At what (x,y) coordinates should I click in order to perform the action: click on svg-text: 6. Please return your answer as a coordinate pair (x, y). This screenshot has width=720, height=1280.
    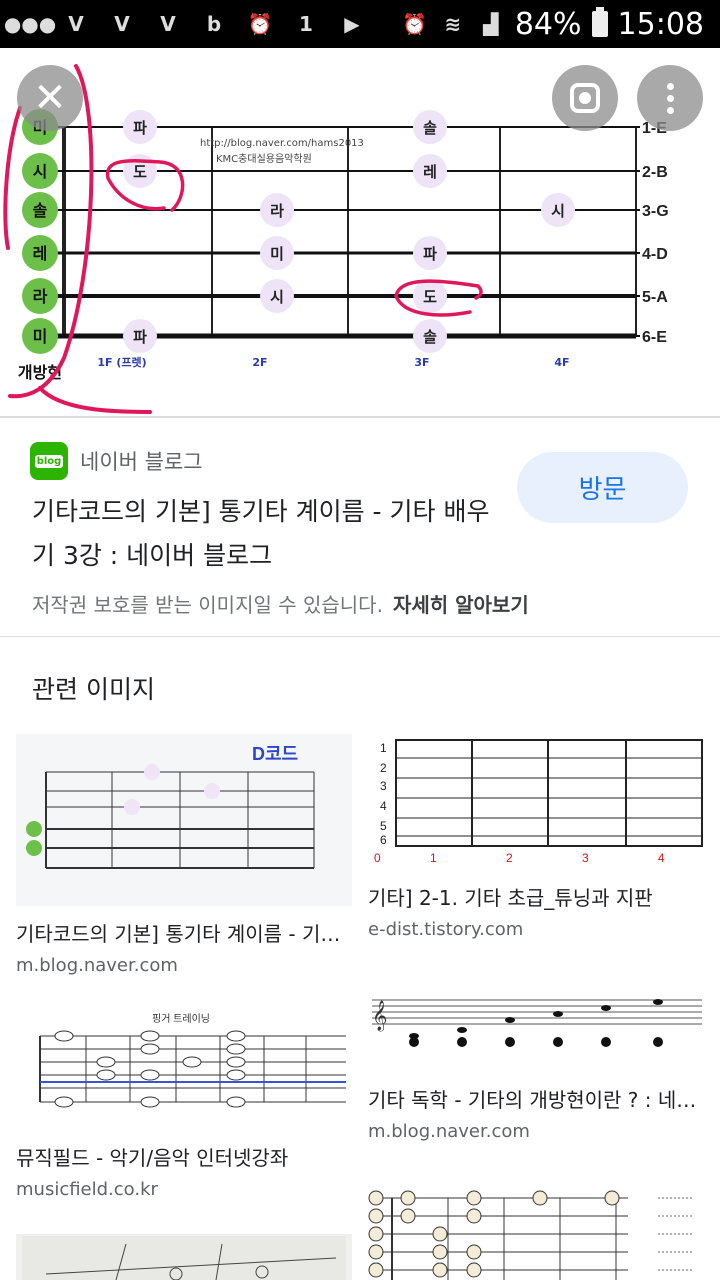
    Looking at the image, I should click on (383, 840).